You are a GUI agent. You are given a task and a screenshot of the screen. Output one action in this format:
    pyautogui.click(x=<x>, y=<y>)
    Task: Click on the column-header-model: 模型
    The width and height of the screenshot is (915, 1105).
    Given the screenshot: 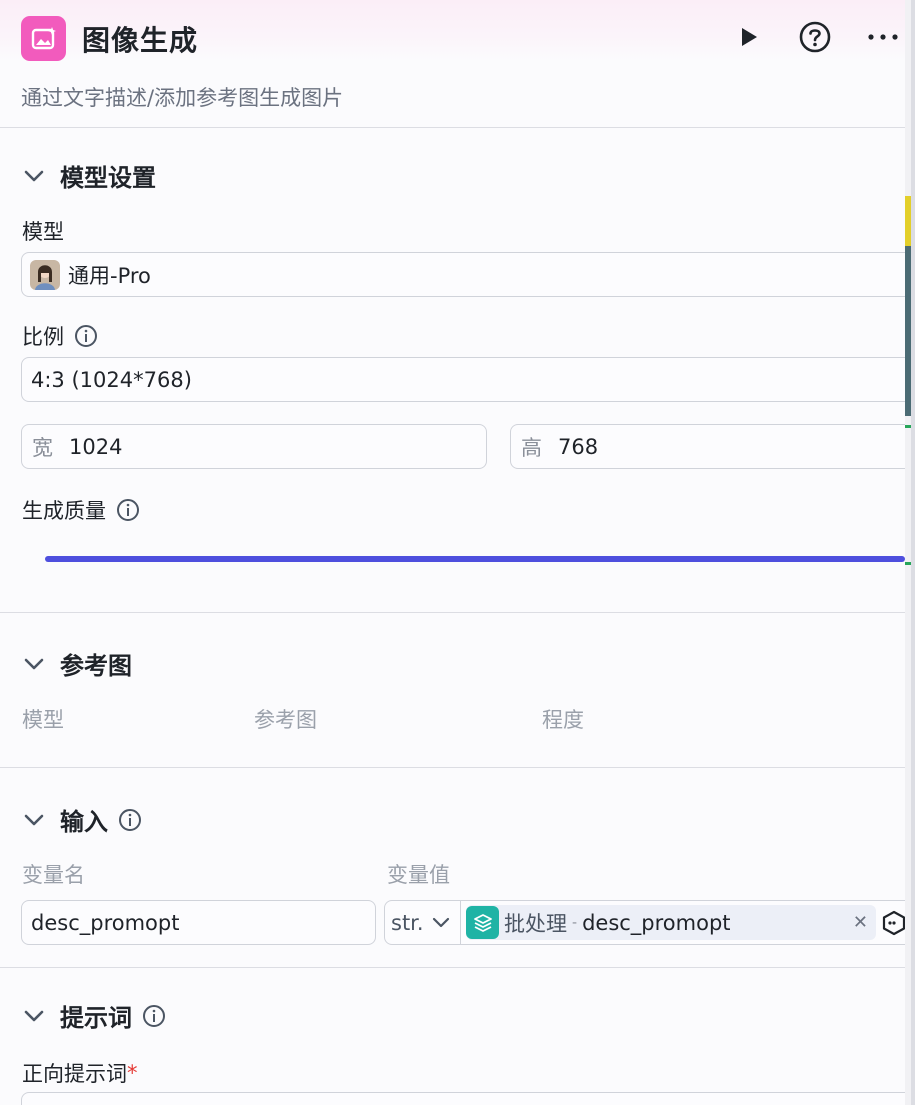 What is the action you would take?
    pyautogui.click(x=43, y=720)
    